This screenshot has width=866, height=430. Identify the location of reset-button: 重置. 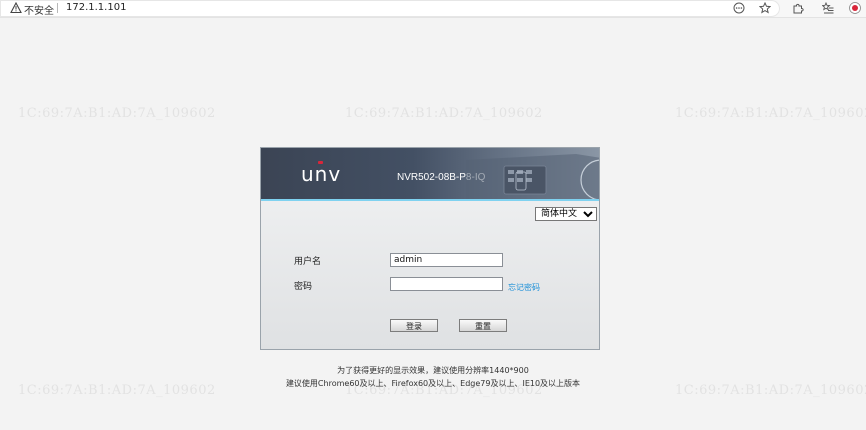
(483, 325).